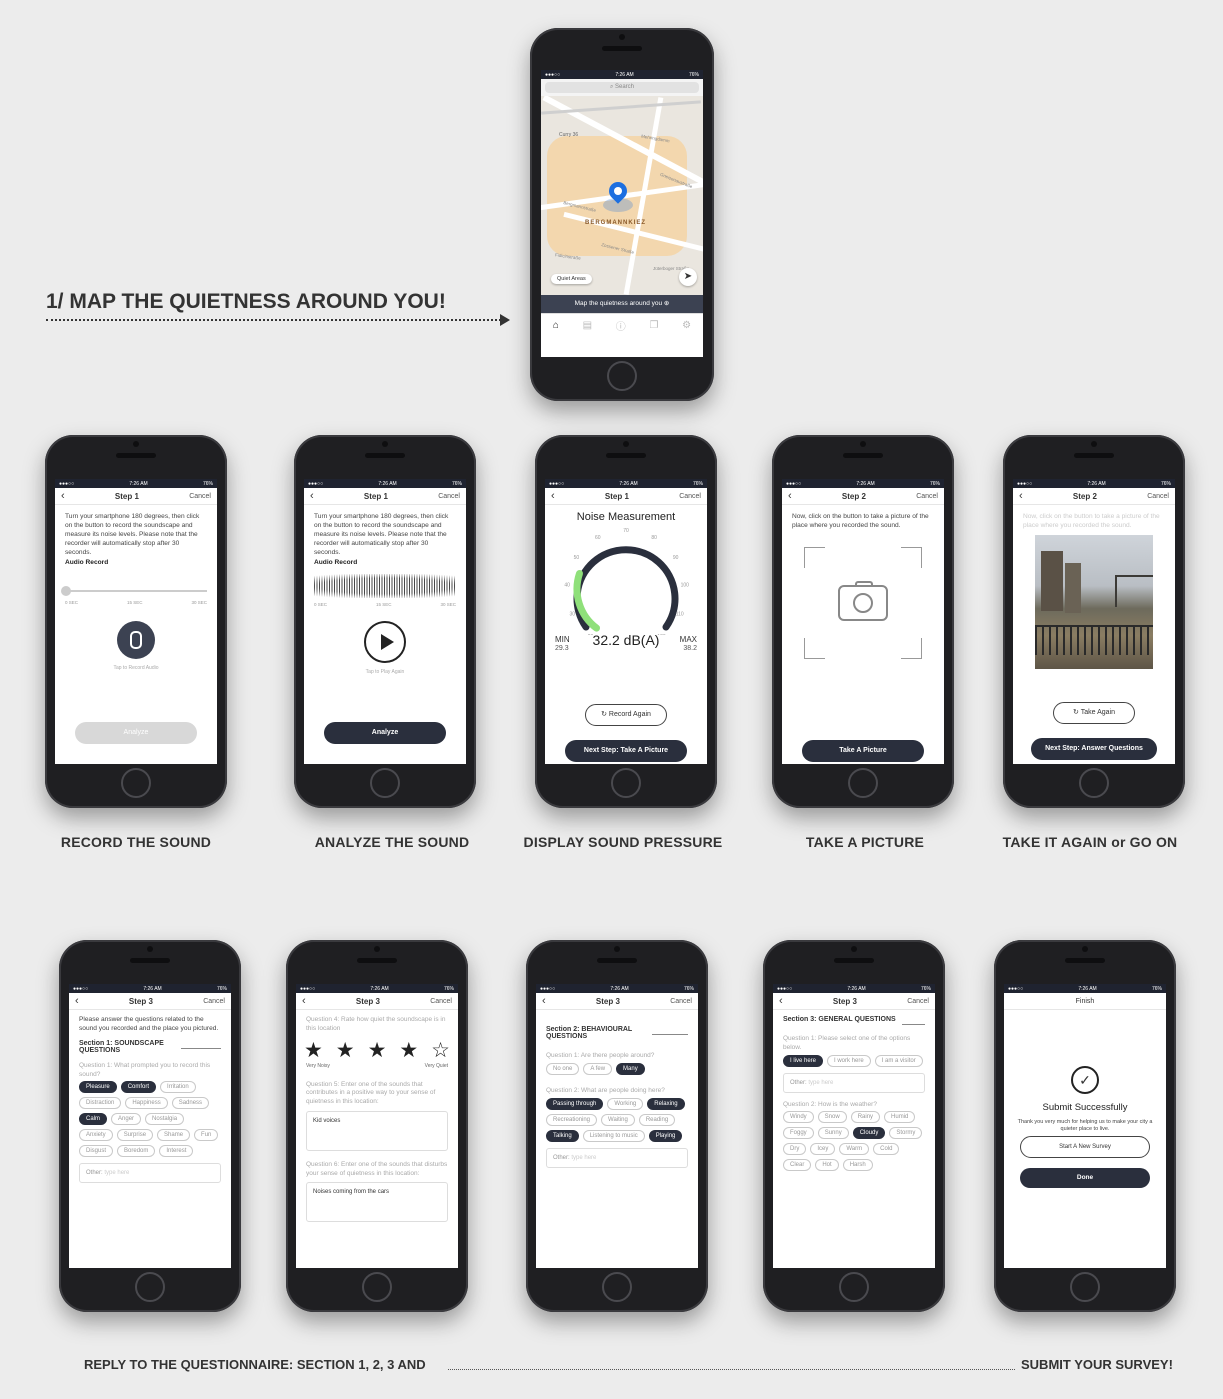  What do you see at coordinates (898, 1060) in the screenshot?
I see `chip-option: I am a visitor` at bounding box center [898, 1060].